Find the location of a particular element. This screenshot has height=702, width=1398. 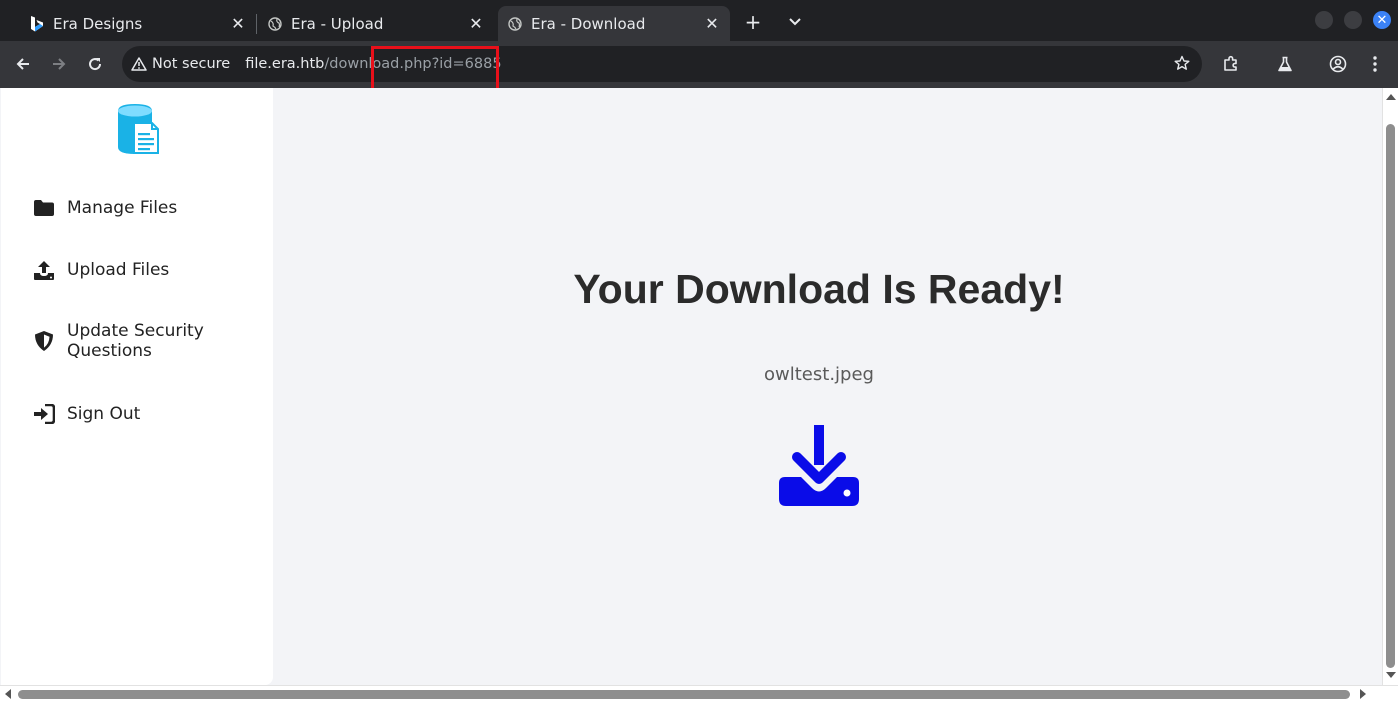

tab-era-designs: Era Designs ✕ is located at coordinates (132, 23).